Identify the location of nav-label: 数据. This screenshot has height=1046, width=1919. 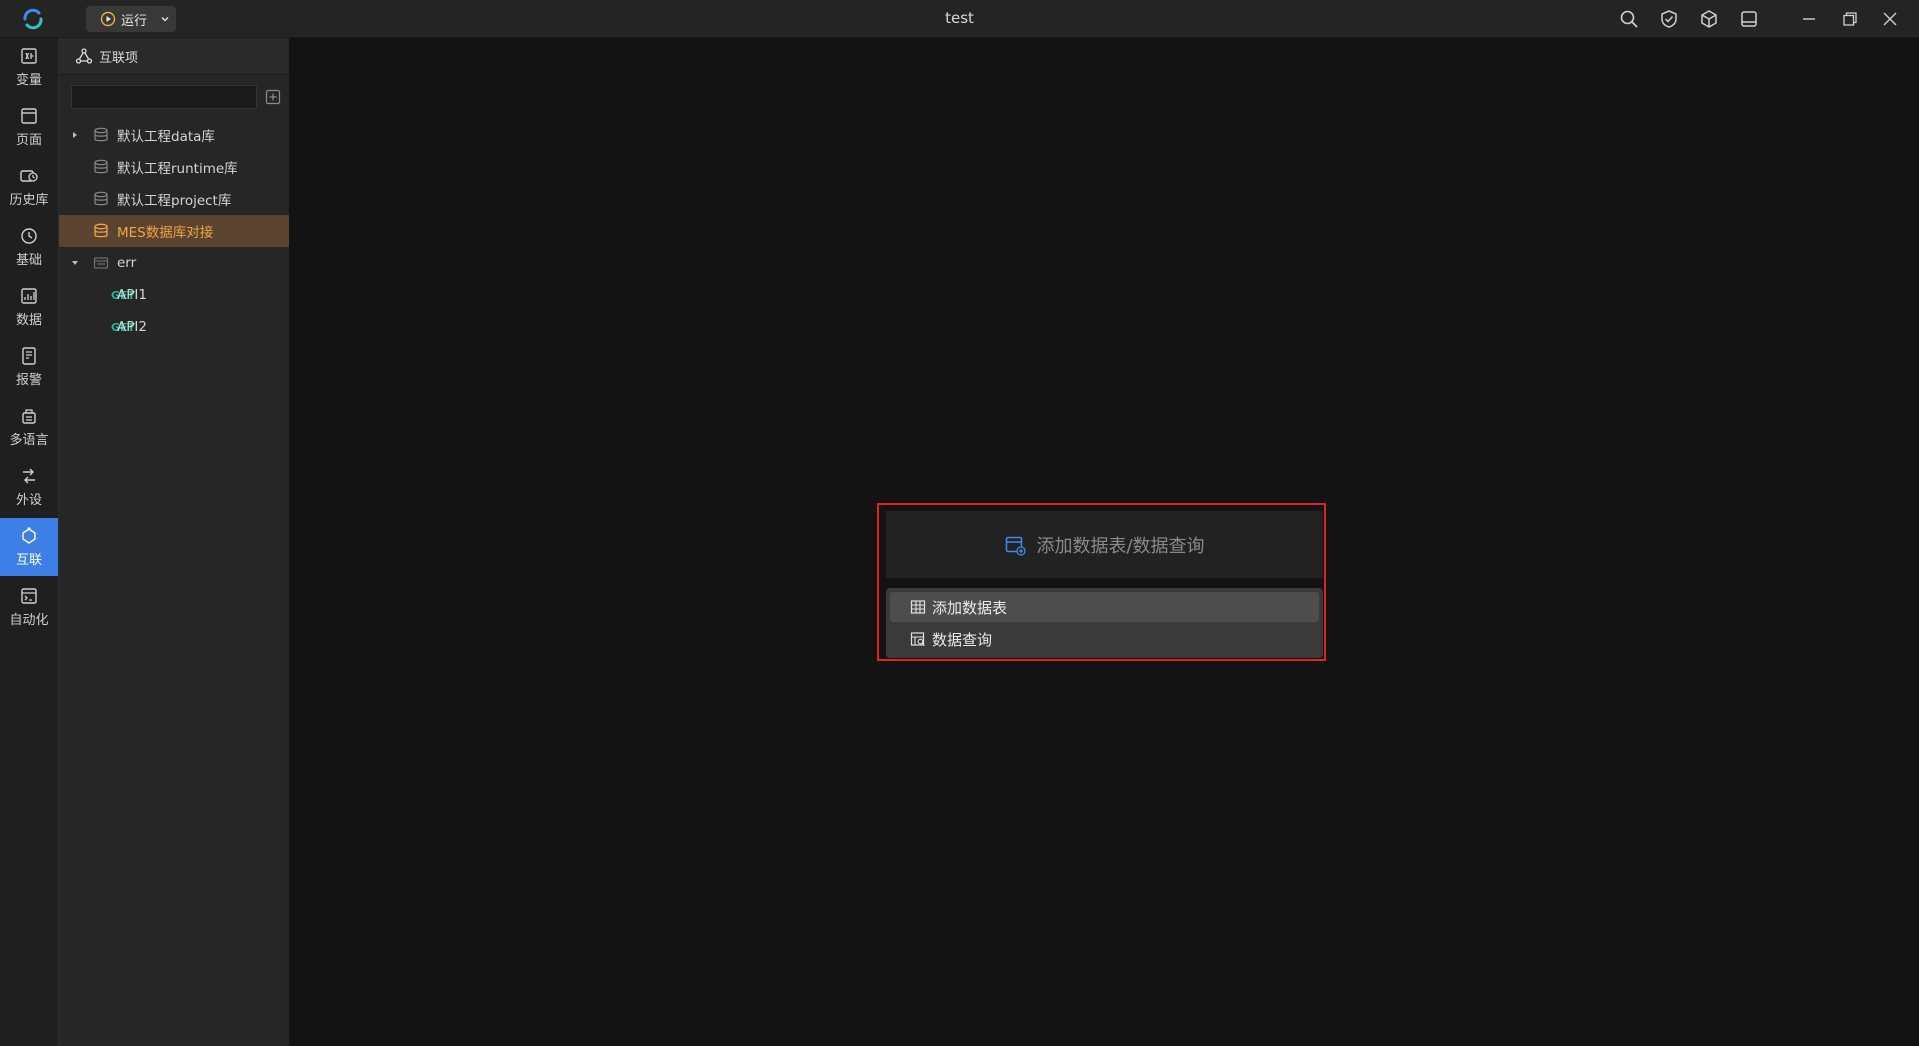
(28, 320).